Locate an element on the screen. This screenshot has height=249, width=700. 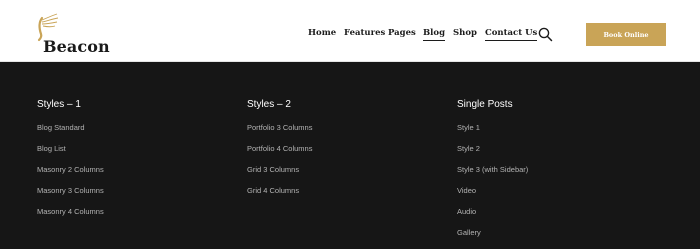
list-item: Portfolio 4 Columns is located at coordinates (347, 154).